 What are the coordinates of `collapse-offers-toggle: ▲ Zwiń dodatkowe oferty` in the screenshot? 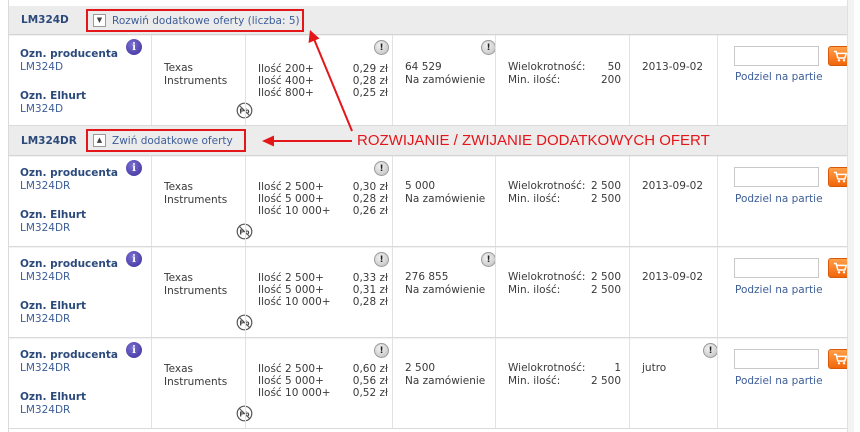 It's located at (166, 140).